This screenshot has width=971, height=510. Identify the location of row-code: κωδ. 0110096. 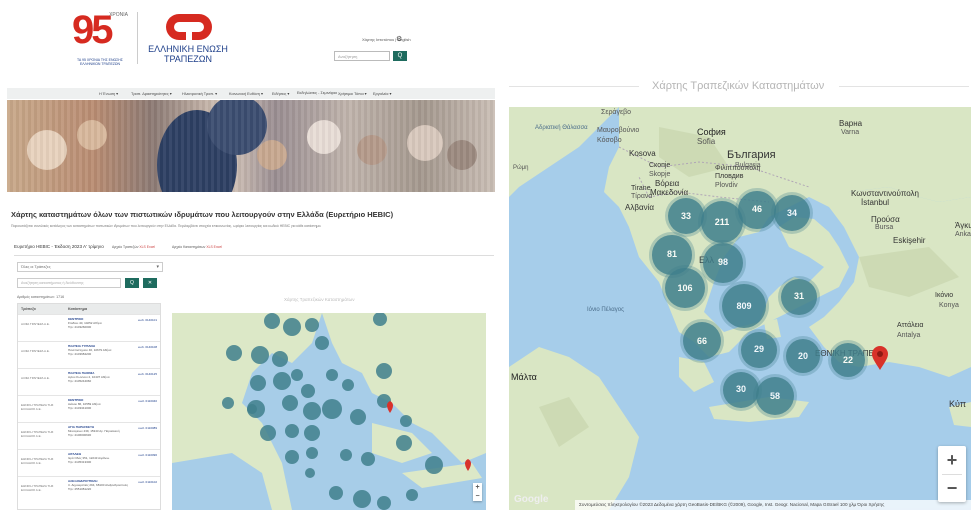
(147, 455).